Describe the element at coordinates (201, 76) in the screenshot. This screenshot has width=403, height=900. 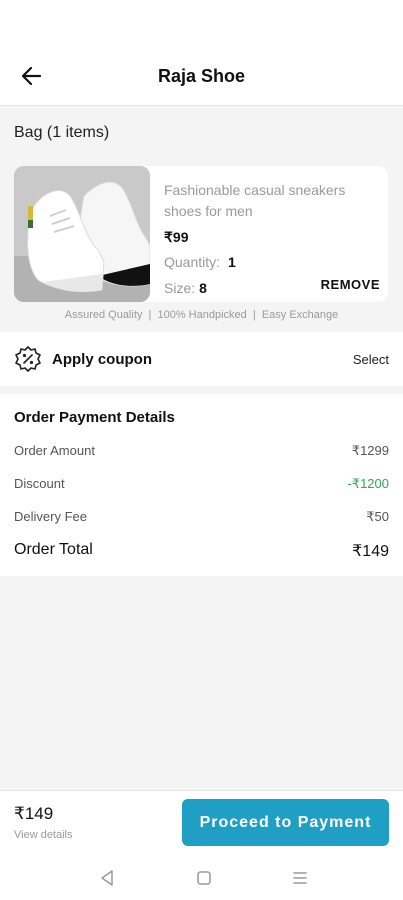
I see `page-title: Raja Shoe` at that location.